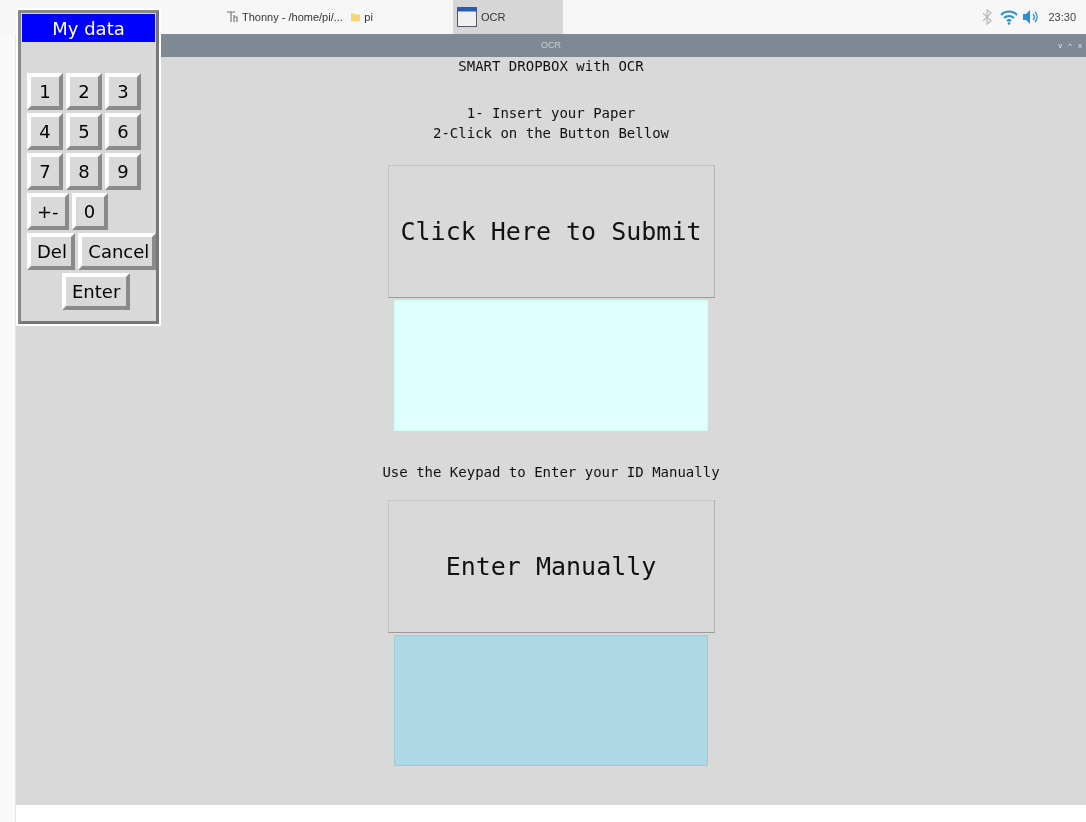 The height and width of the screenshot is (822, 1086). What do you see at coordinates (551, 133) in the screenshot?
I see `instruction-text: 2-Click on the Button Bellow` at bounding box center [551, 133].